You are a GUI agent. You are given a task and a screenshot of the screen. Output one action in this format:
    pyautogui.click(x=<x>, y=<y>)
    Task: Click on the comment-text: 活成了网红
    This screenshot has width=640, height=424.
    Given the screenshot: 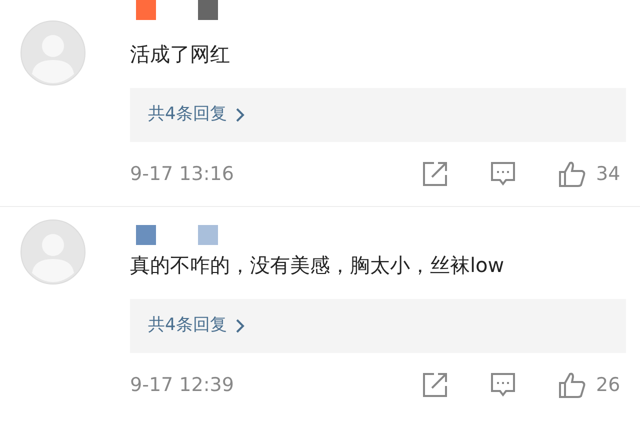 What is the action you would take?
    pyautogui.click(x=180, y=54)
    